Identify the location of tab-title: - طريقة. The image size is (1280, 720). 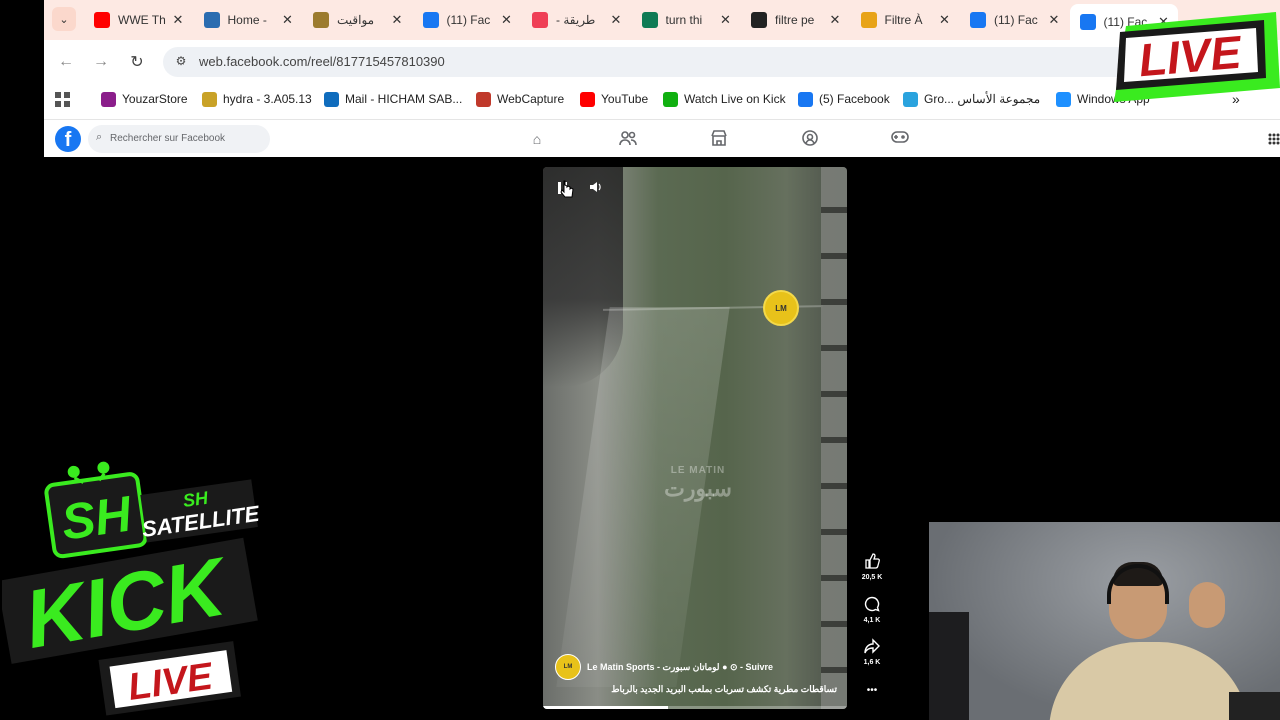
(576, 20).